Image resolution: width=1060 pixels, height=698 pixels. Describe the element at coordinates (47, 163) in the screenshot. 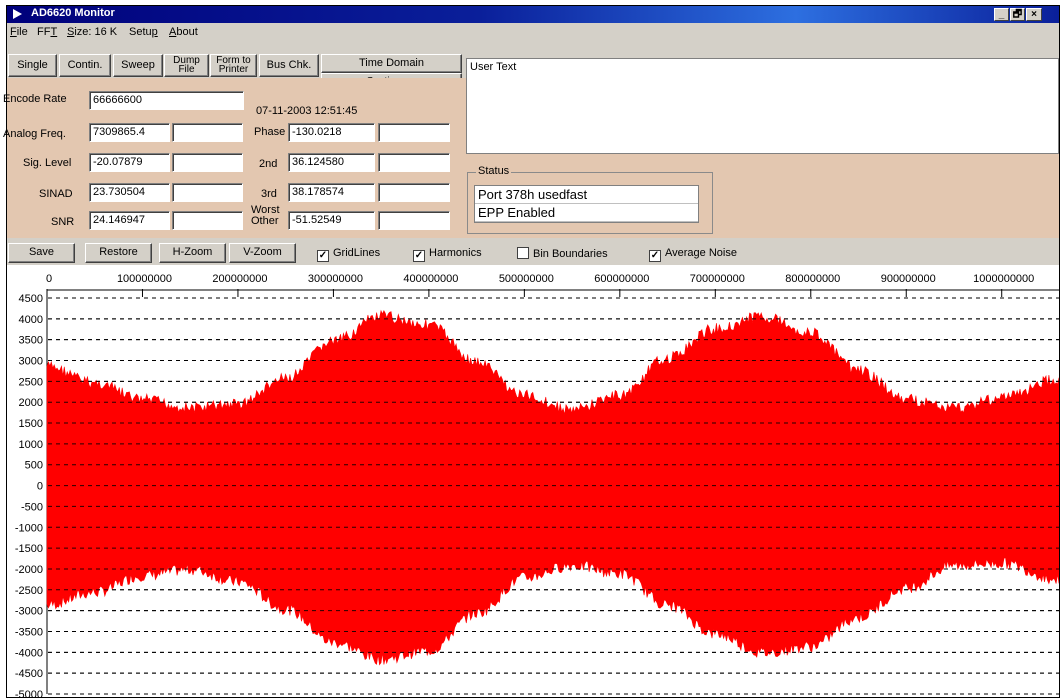

I see `sig-level-label: Sig. Level` at that location.